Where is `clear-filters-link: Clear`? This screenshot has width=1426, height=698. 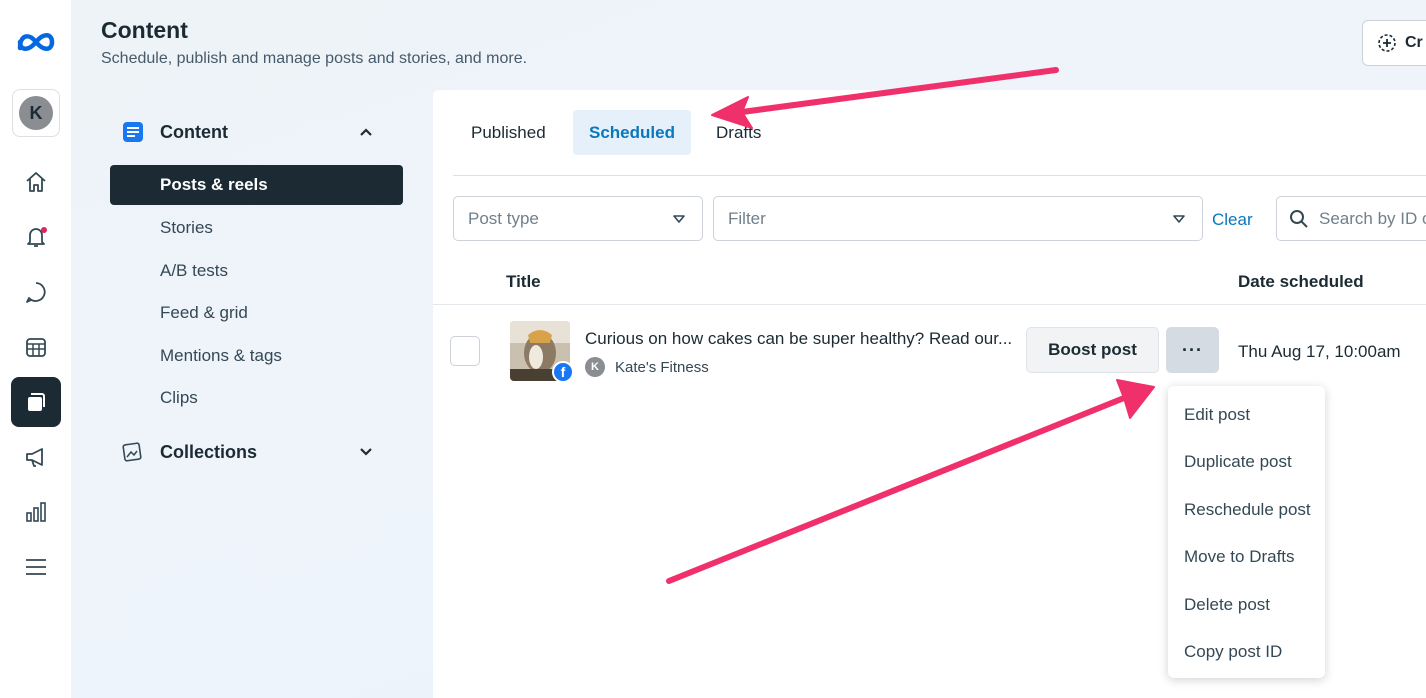
clear-filters-link: Clear is located at coordinates (1232, 220).